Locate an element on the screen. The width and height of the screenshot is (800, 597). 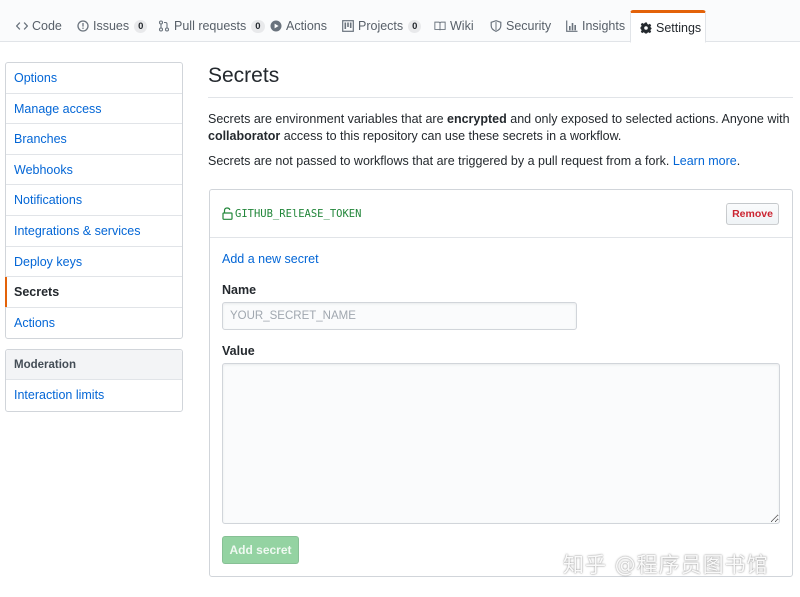
secret-entry: GITHUB_RElEASE_TOKEN is located at coordinates (291, 213).